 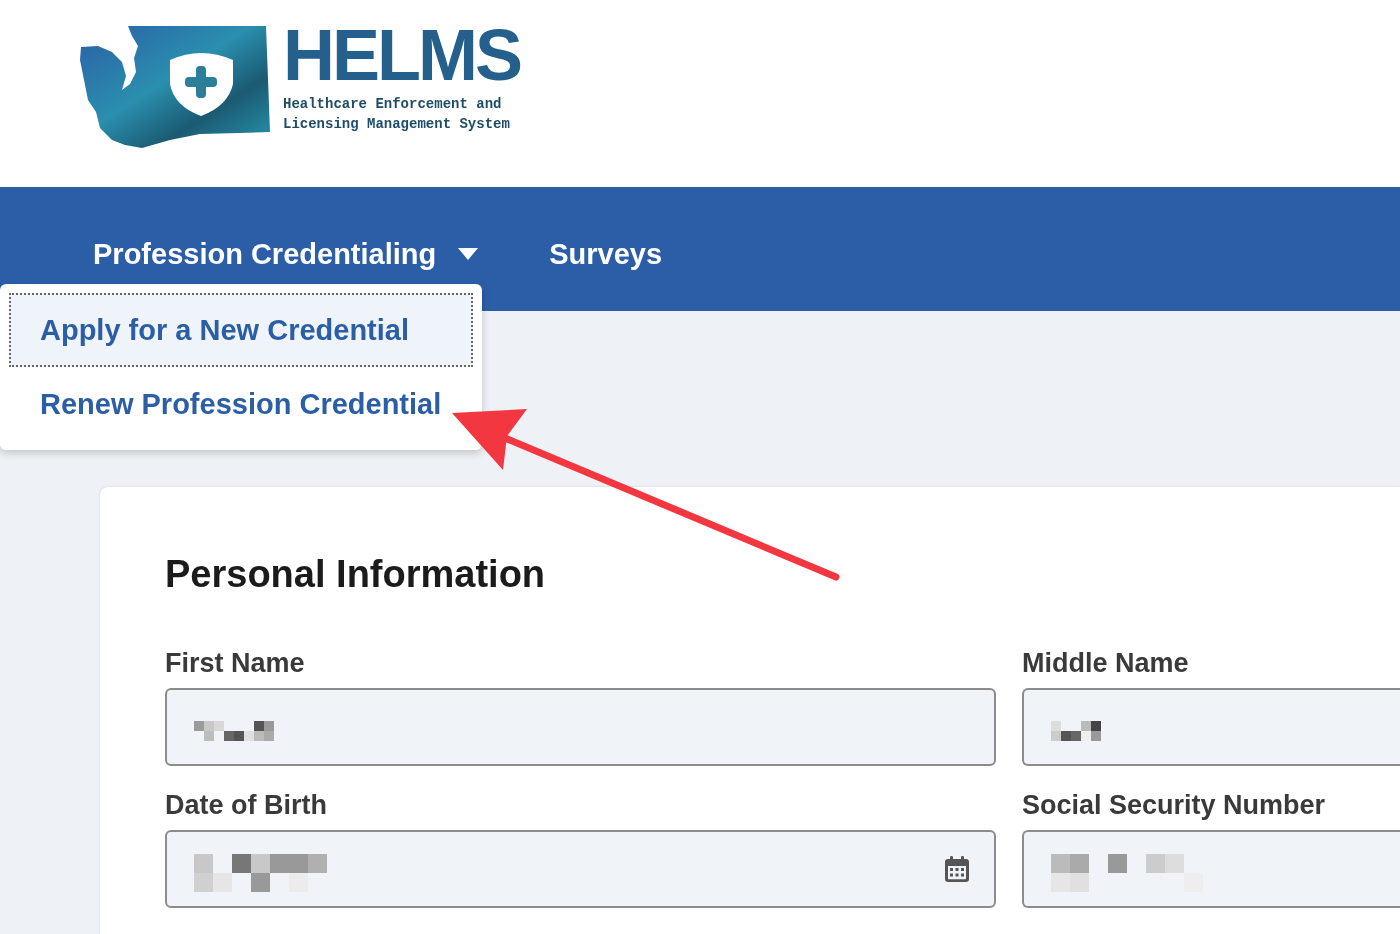 What do you see at coordinates (957, 869) in the screenshot?
I see `calendar-icon` at bounding box center [957, 869].